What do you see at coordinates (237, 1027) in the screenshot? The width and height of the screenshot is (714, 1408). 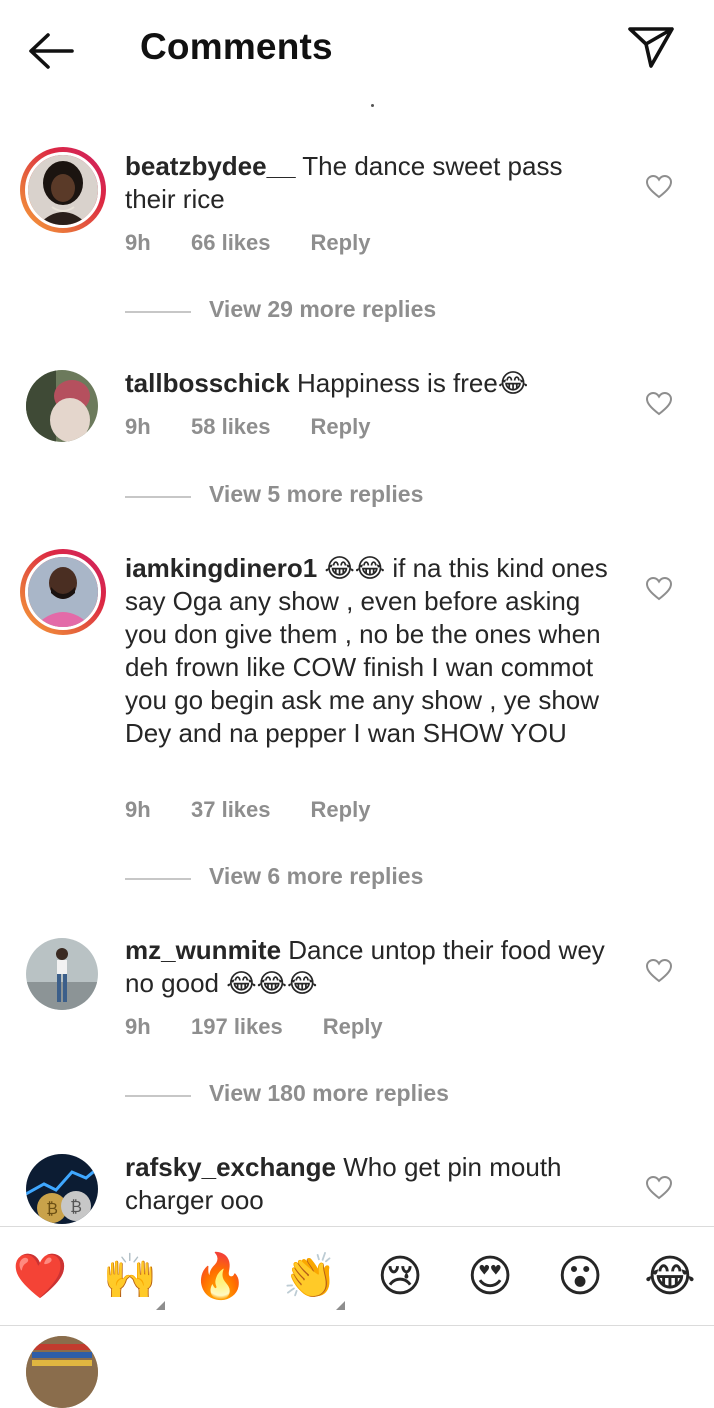 I see `like-count: 197 likes` at bounding box center [237, 1027].